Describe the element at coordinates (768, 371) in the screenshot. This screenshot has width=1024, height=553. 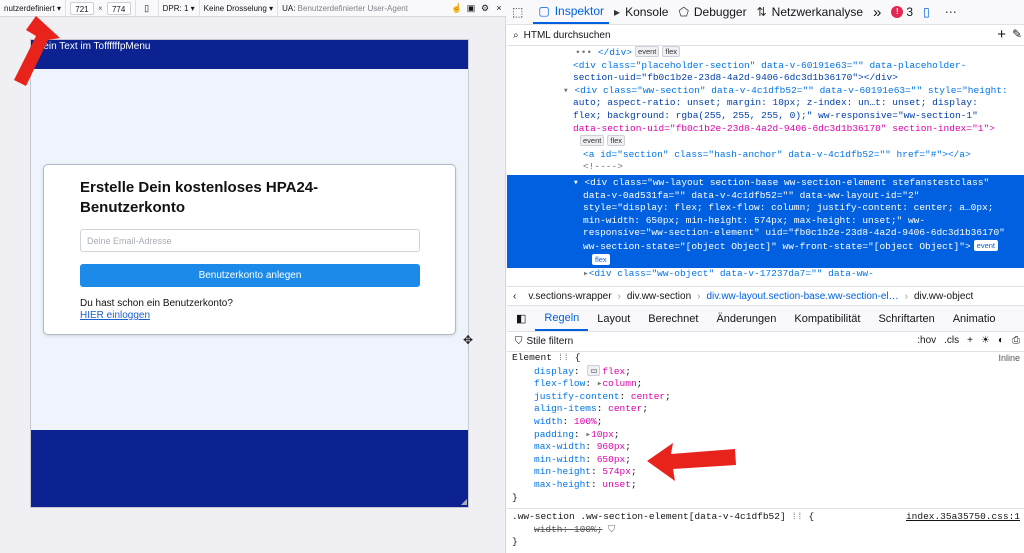
I see `declaration: display: ▭ flex;` at that location.